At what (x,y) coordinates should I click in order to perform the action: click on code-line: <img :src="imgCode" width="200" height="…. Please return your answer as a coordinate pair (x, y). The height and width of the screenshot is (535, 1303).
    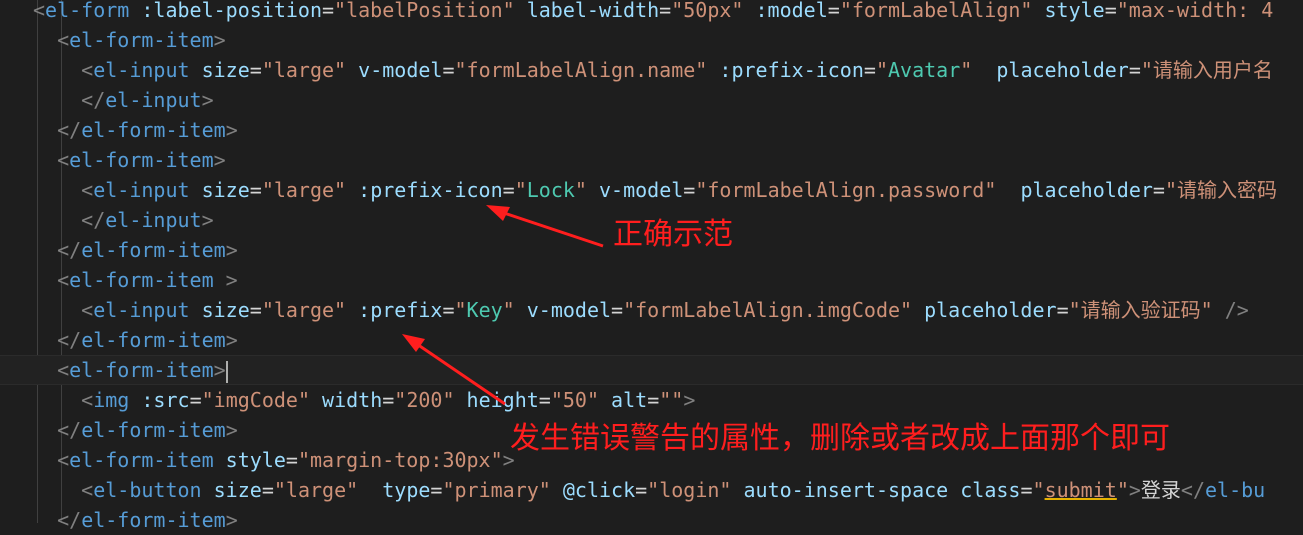
    Looking at the image, I should click on (651, 400).